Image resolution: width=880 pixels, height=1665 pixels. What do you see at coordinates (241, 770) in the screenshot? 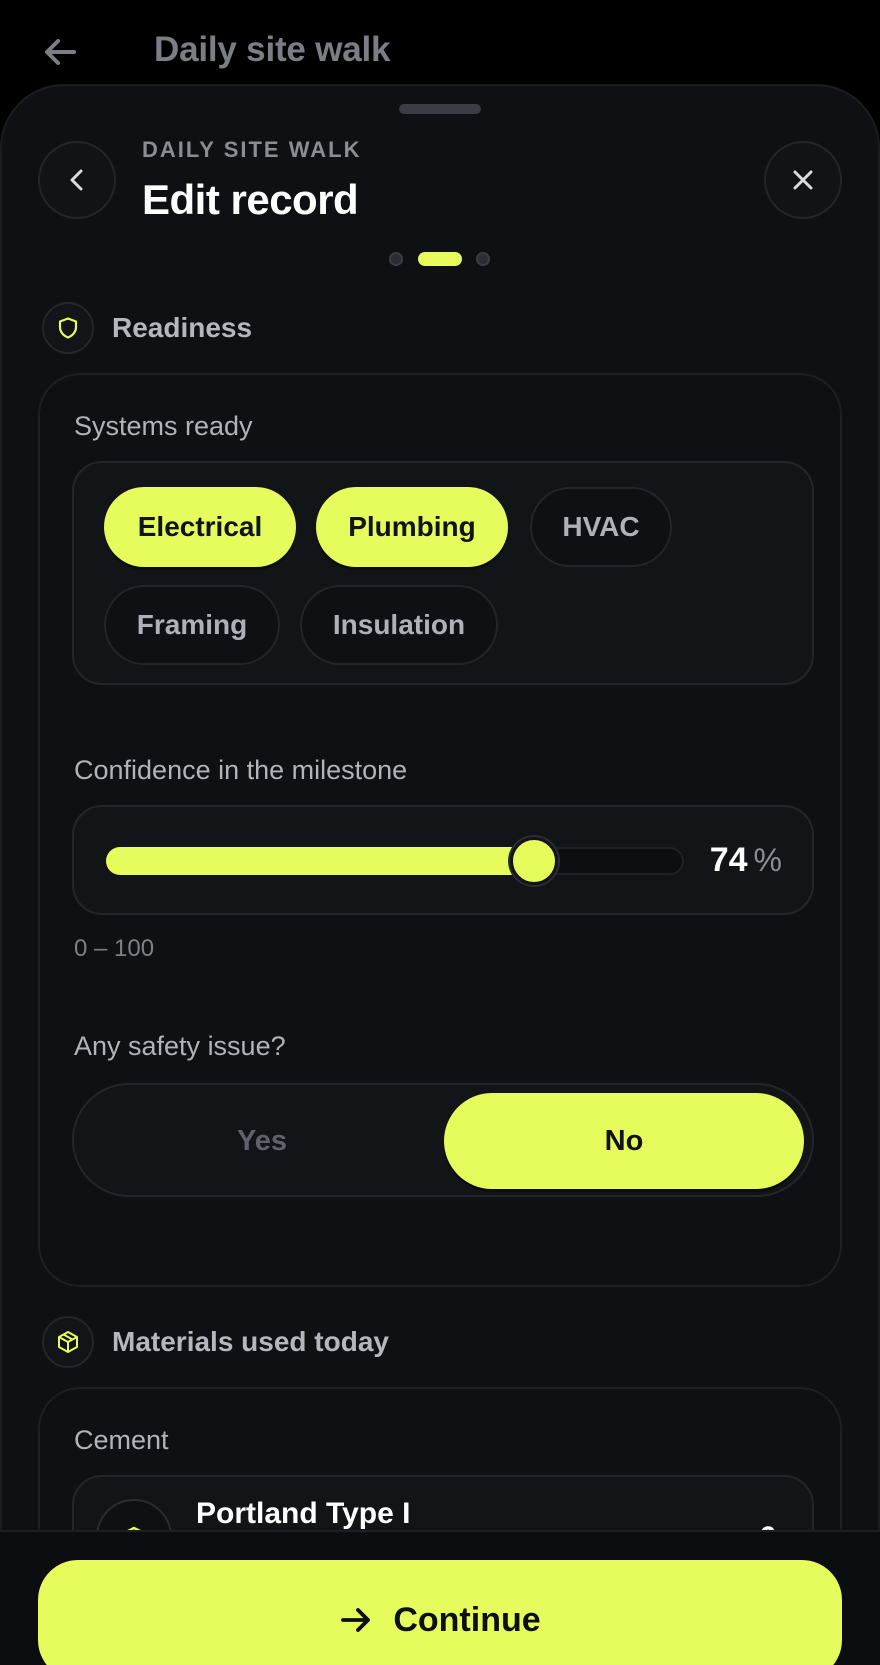
I see `confidence-label: Confidence in the milestone` at bounding box center [241, 770].